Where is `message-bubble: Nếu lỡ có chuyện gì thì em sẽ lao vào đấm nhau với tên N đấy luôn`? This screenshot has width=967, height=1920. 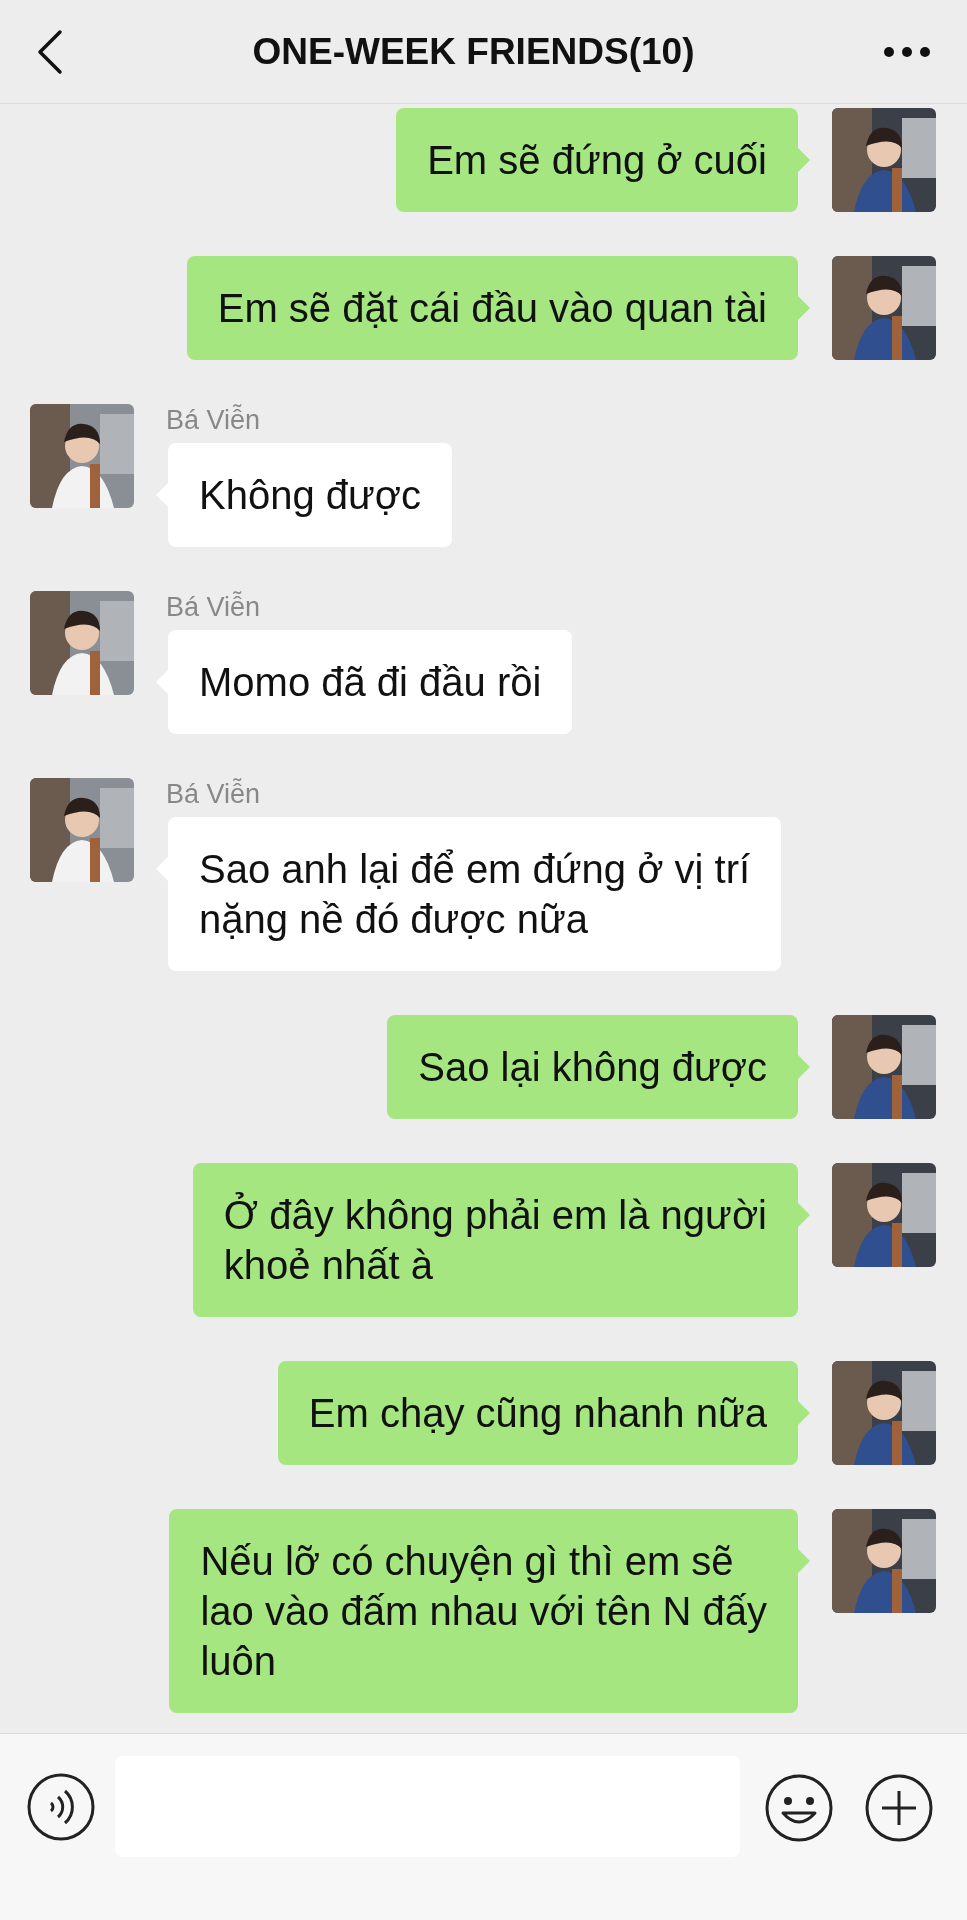 message-bubble: Nếu lỡ có chuyện gì thì em sẽ lao vào đấm nhau với tên N đấy luôn is located at coordinates (483, 1611).